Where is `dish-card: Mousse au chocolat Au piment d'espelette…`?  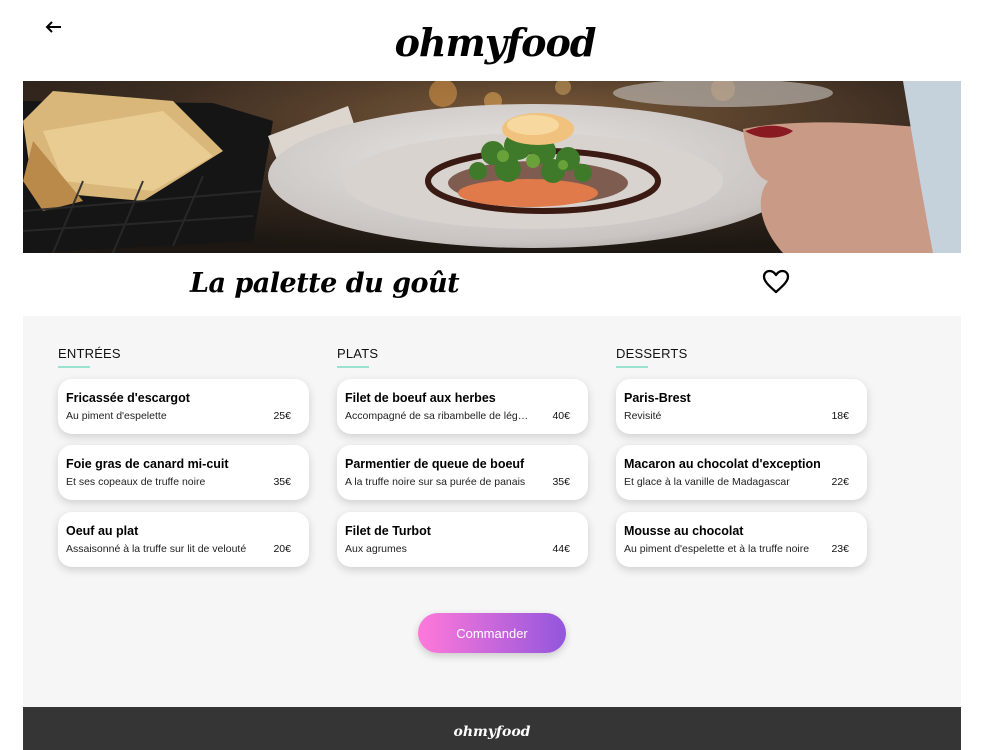
dish-card: Mousse au chocolat Au piment d'espelette… is located at coordinates (741, 539).